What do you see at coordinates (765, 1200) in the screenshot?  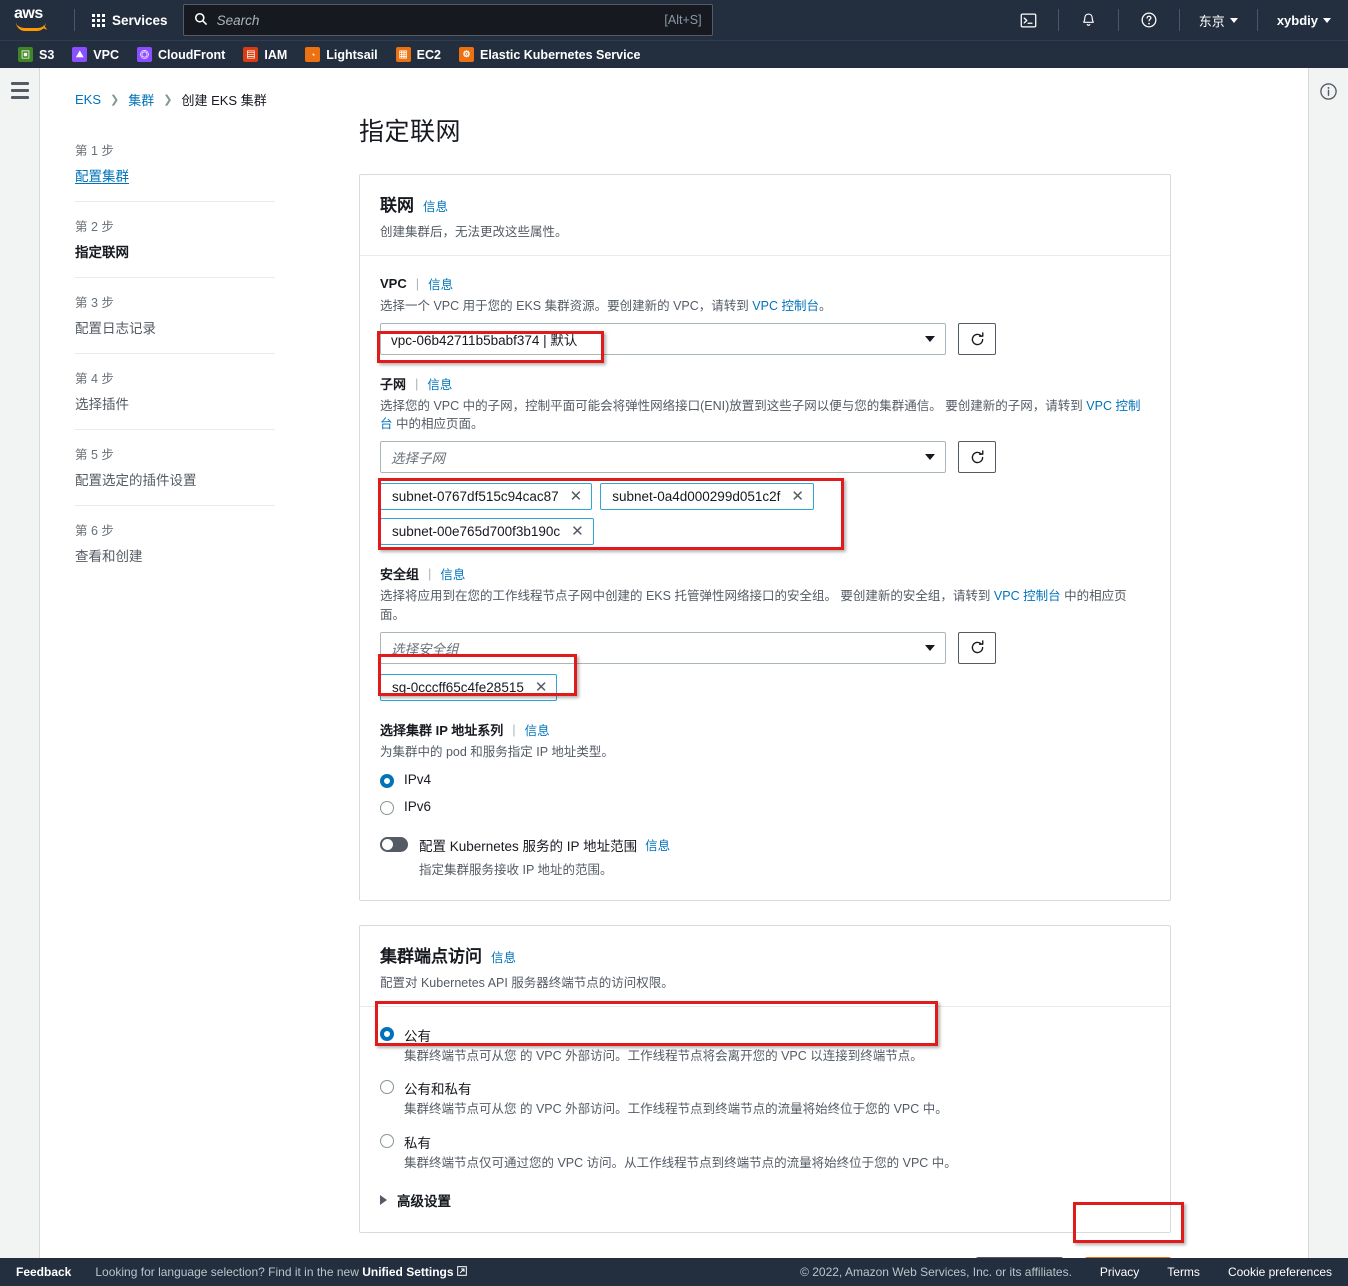 I see `advanced-settings-disclosure: 高级设置` at bounding box center [765, 1200].